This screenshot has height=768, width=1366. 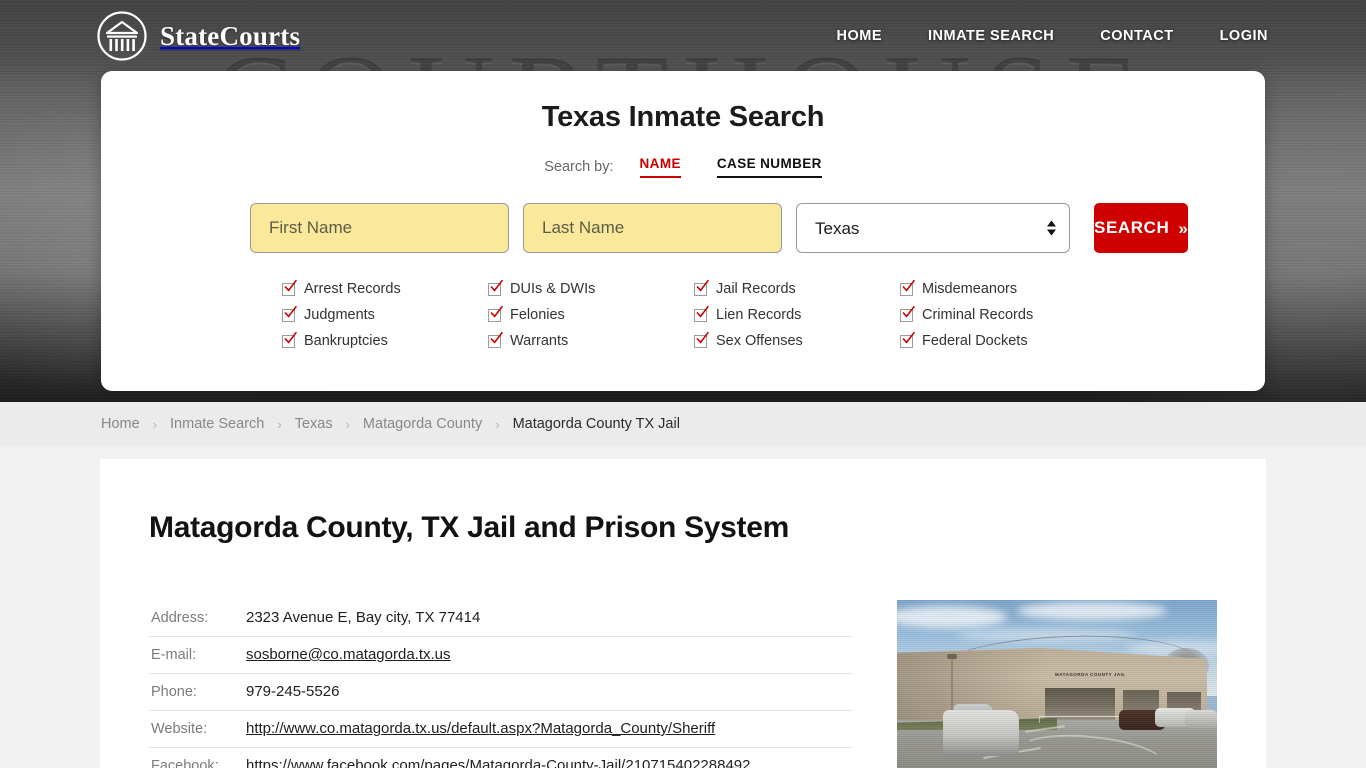 I want to click on first-name-input, so click(x=379, y=228).